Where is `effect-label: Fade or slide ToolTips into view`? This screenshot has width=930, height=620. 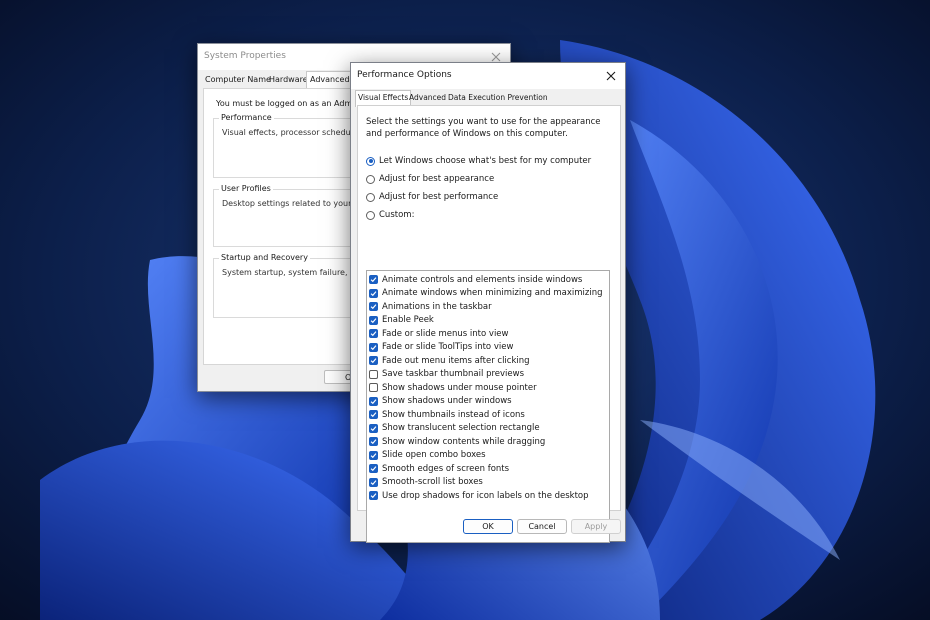
effect-label: Fade or slide ToolTips into view is located at coordinates (448, 347).